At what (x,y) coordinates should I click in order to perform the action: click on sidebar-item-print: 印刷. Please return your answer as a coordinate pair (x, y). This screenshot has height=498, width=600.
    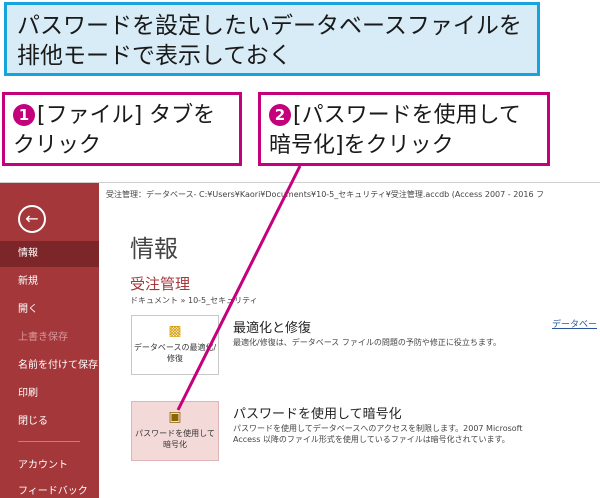
    Looking at the image, I should click on (49, 394).